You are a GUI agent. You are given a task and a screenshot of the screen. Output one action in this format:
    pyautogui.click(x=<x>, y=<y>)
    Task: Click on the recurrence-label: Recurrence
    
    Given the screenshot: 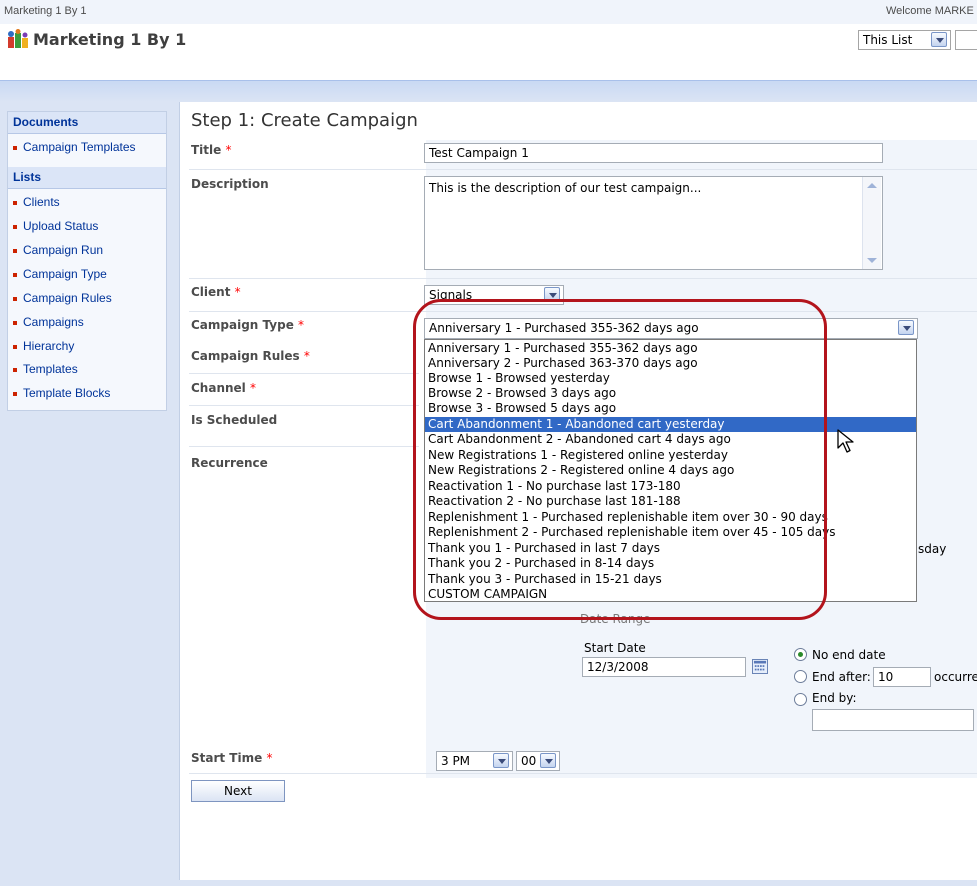 What is the action you would take?
    pyautogui.click(x=229, y=463)
    